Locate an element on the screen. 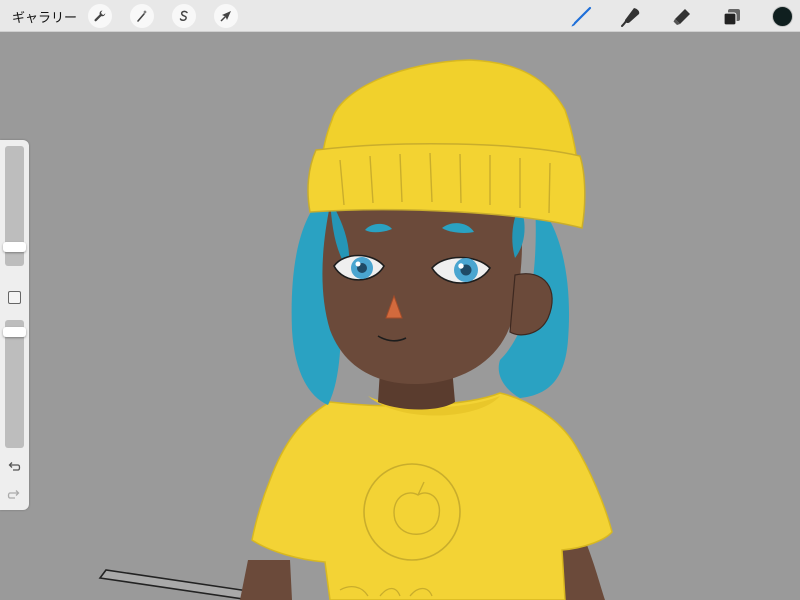 The width and height of the screenshot is (800, 600). eraser-icon is located at coordinates (681, 17).